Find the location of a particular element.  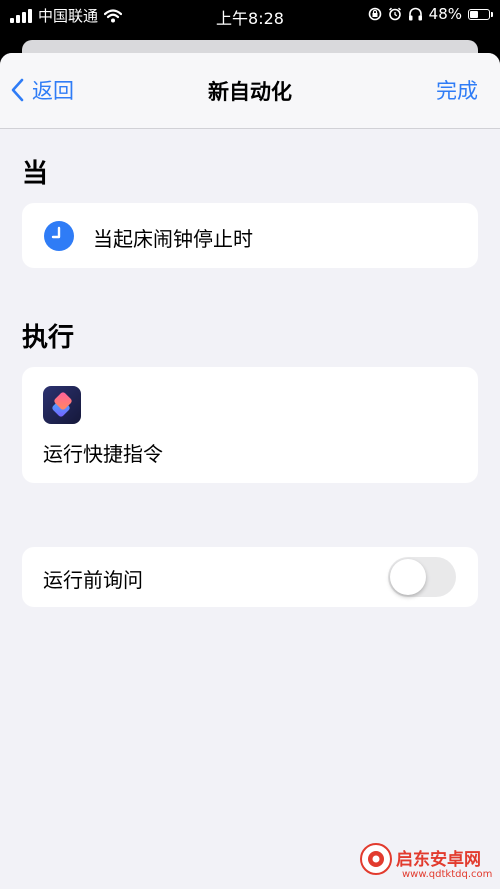

site-watermark: 启东安卓网 www.qdtktdq.com is located at coordinates (425, 864).